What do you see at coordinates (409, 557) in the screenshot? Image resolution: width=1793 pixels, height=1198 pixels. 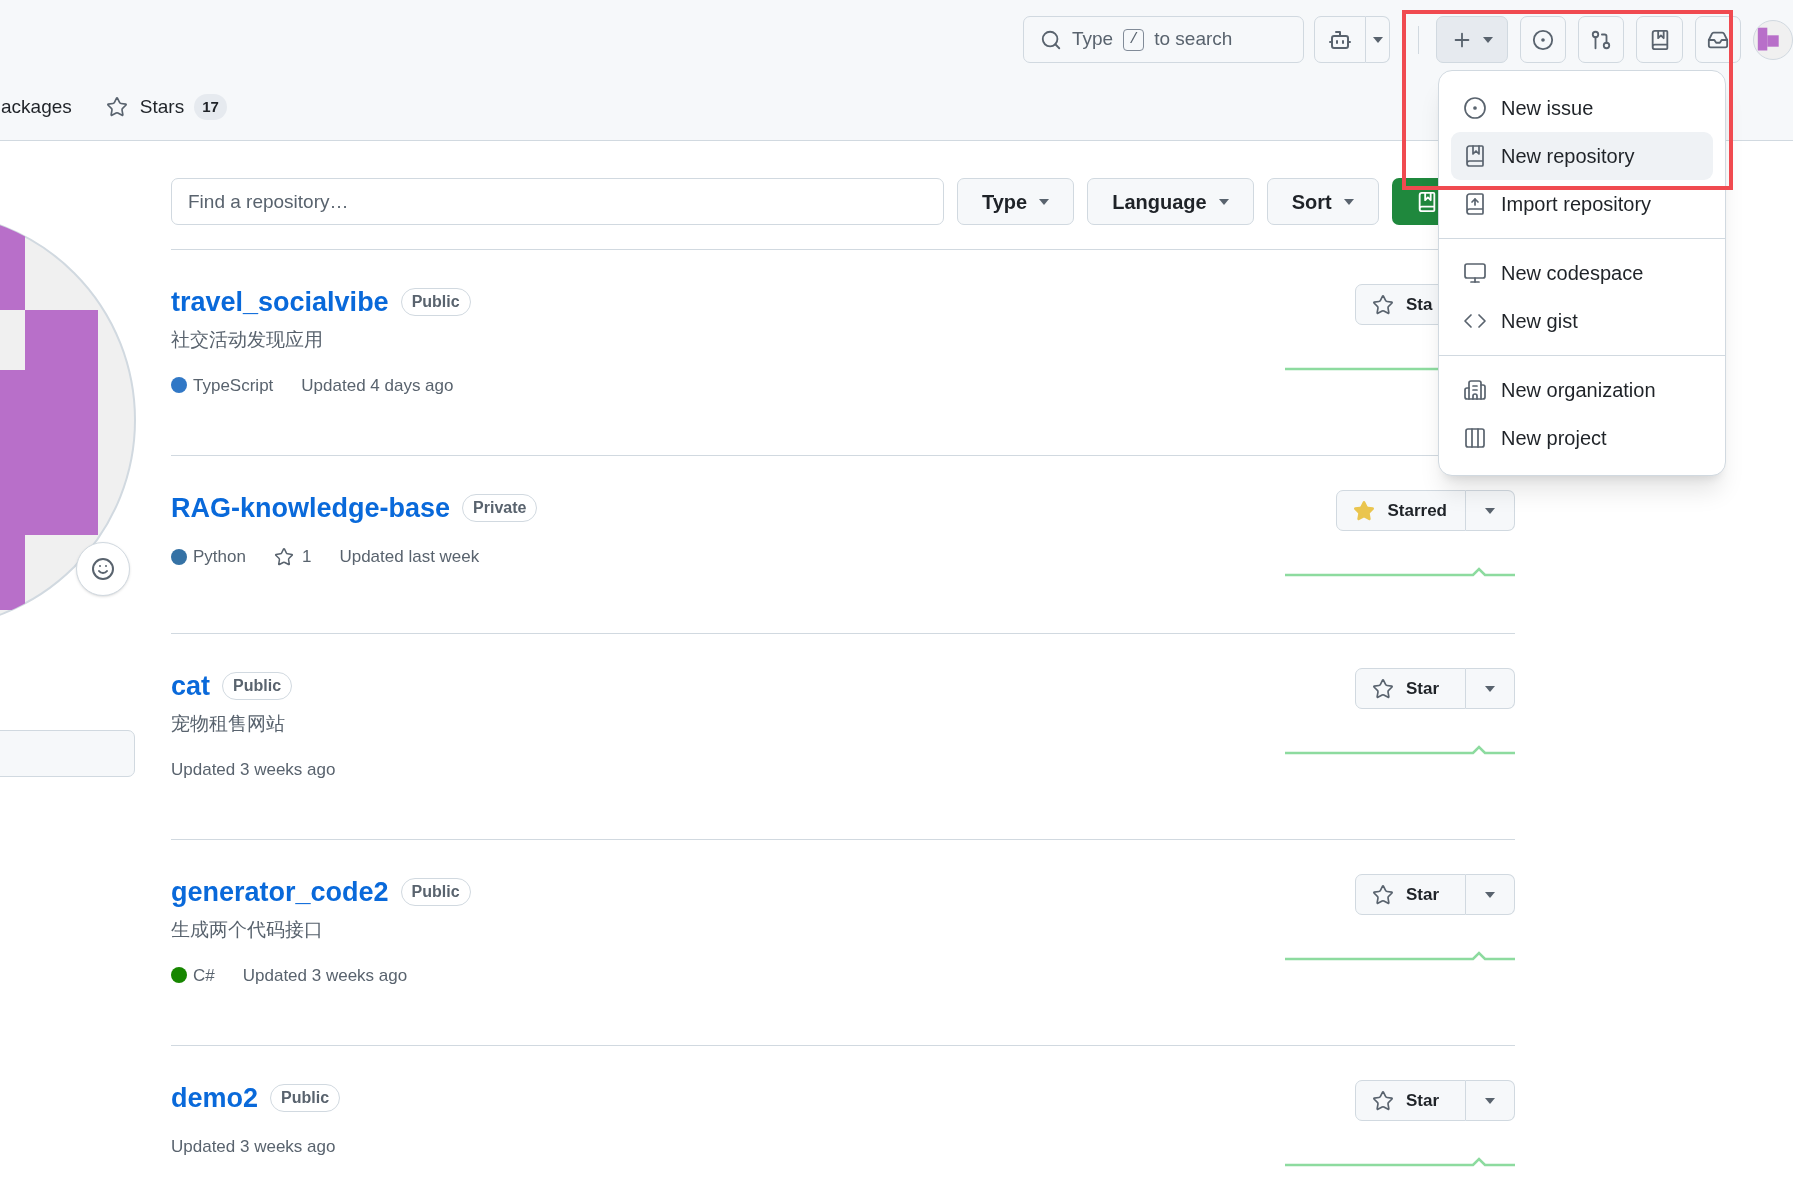 I see `updated-time: Updated last week` at bounding box center [409, 557].